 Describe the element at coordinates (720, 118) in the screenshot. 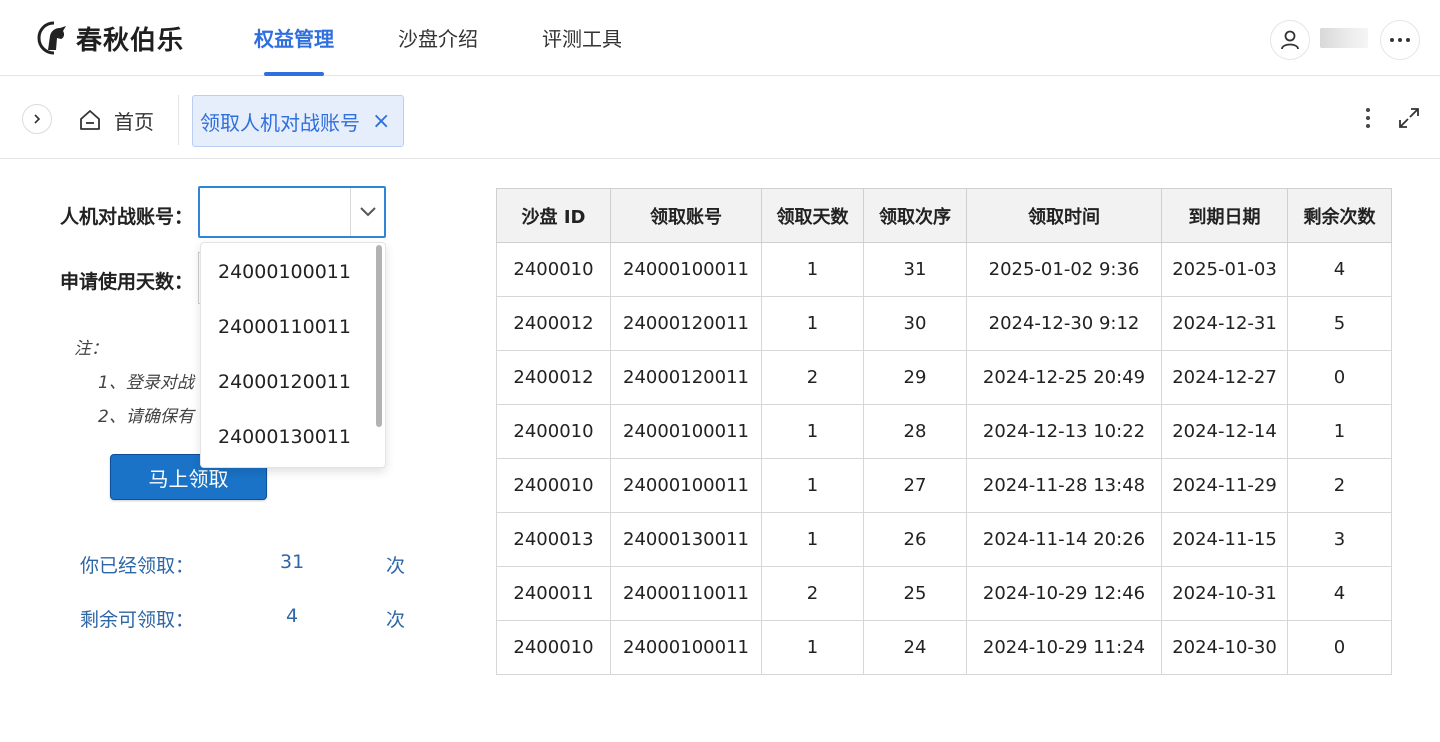

I see `tab-bar: 首页 领取人机对战账号 ×` at that location.